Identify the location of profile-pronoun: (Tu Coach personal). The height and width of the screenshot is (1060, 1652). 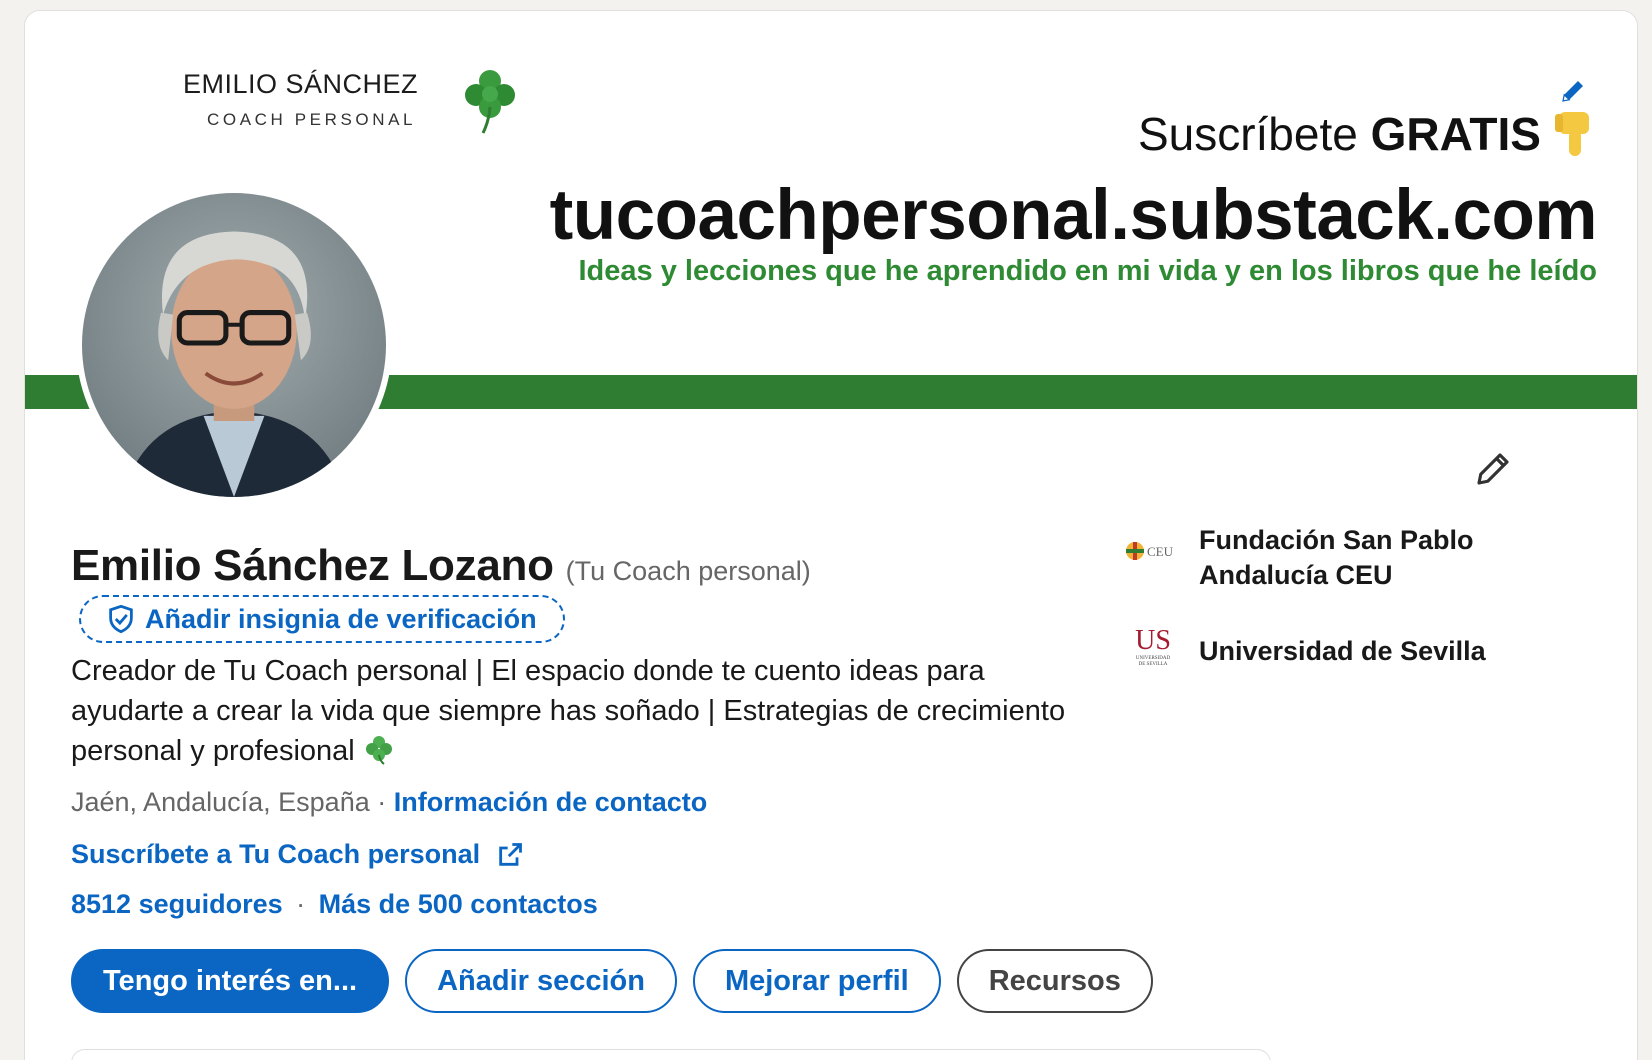
(688, 571).